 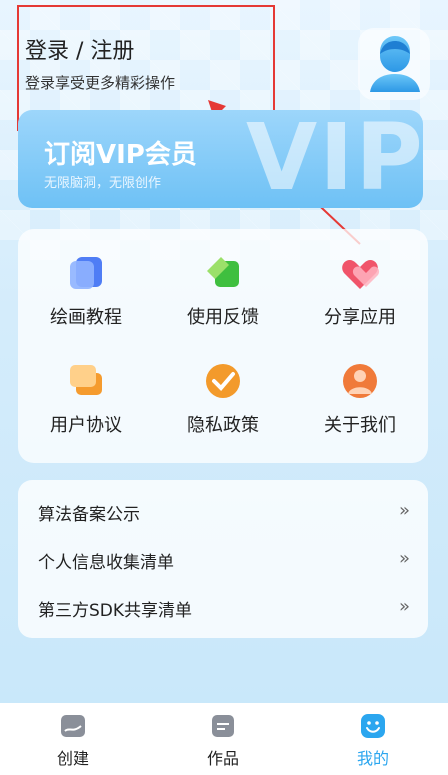 I want to click on grid-item-privacy: 隐私政策, so click(x=223, y=399).